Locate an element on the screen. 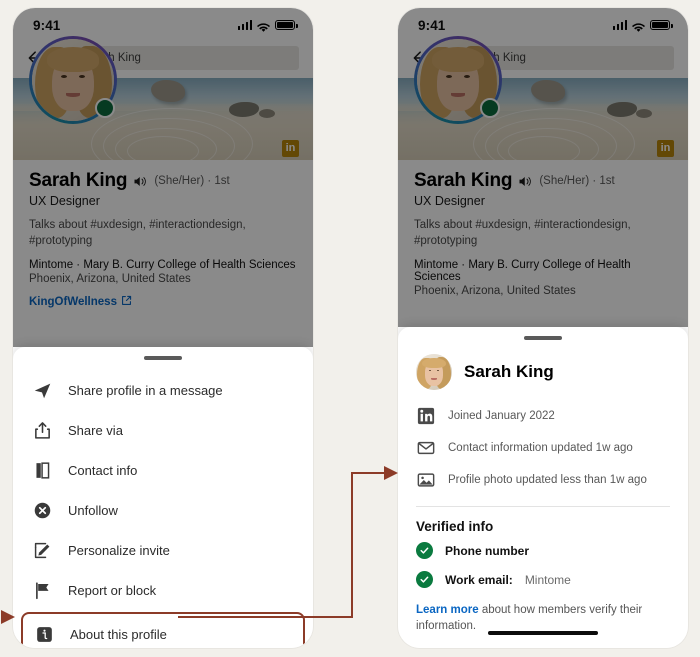 This screenshot has width=700, height=657. menu-item-share-profile-in-a-message: Share profile in a message is located at coordinates (163, 390).